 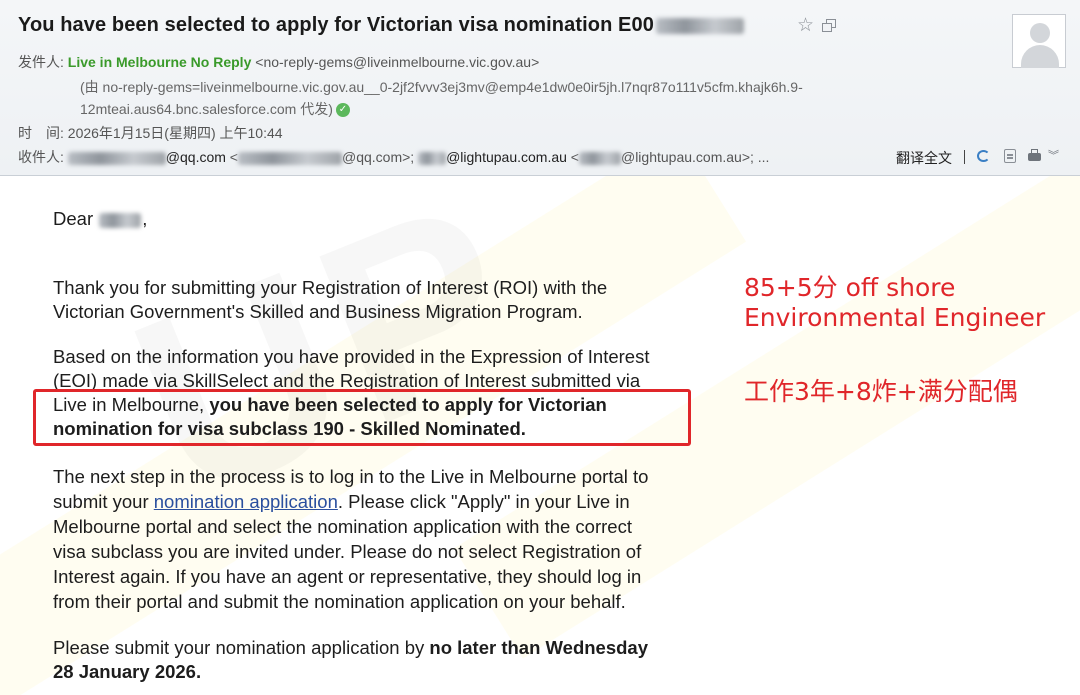 What do you see at coordinates (1056, 156) in the screenshot?
I see `chevron-down-icon: ︾` at bounding box center [1056, 156].